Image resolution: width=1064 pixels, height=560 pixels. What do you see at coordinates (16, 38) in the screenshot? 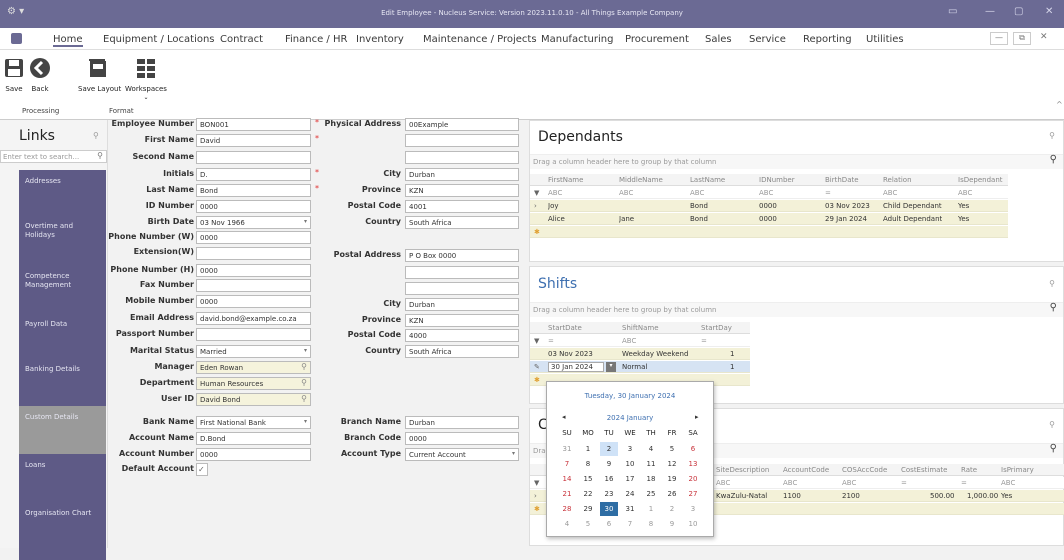
I see `app-icon` at bounding box center [16, 38].